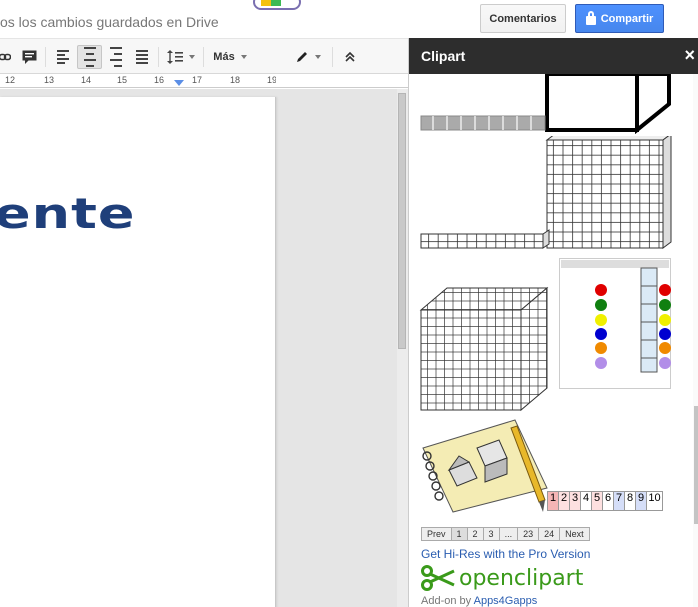 Image resolution: width=698 pixels, height=607 pixels. What do you see at coordinates (695, 340) in the screenshot?
I see `sidebar-scrollbar` at bounding box center [695, 340].